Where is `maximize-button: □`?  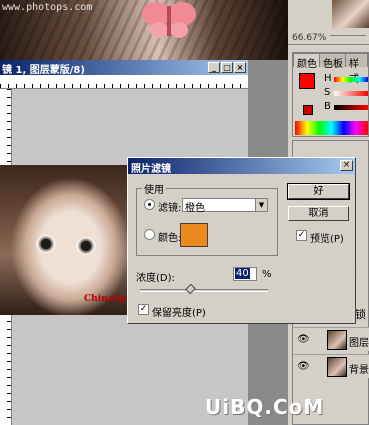 maximize-button: □ is located at coordinates (227, 67).